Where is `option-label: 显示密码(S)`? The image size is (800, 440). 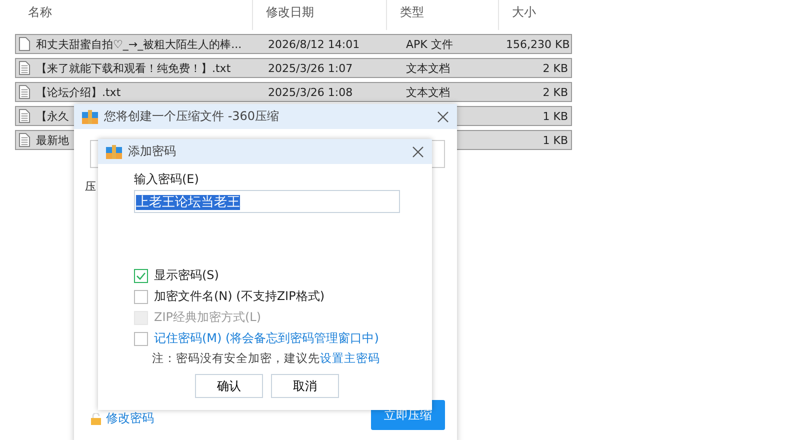
option-label: 显示密码(S) is located at coordinates (186, 275).